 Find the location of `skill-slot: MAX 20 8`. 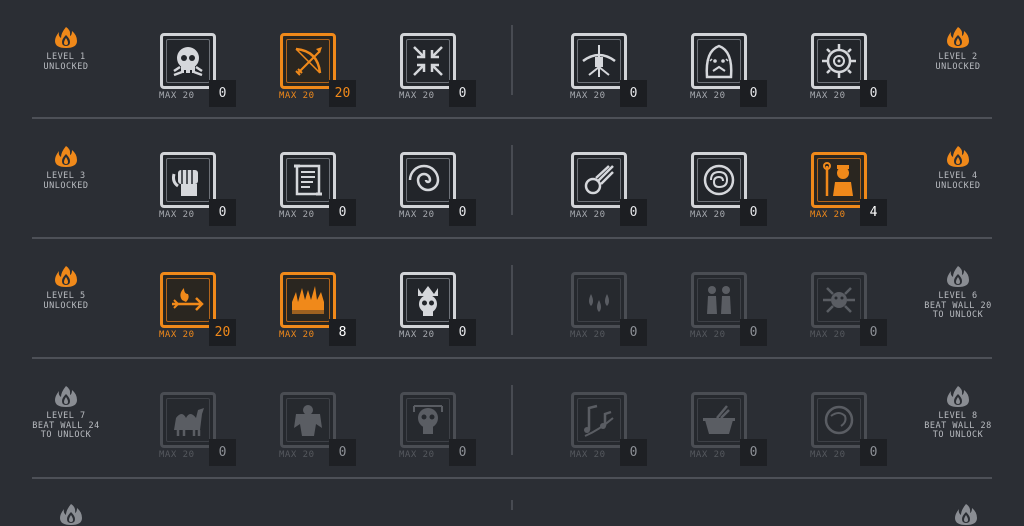

skill-slot: MAX 20 8 is located at coordinates (319, 312).